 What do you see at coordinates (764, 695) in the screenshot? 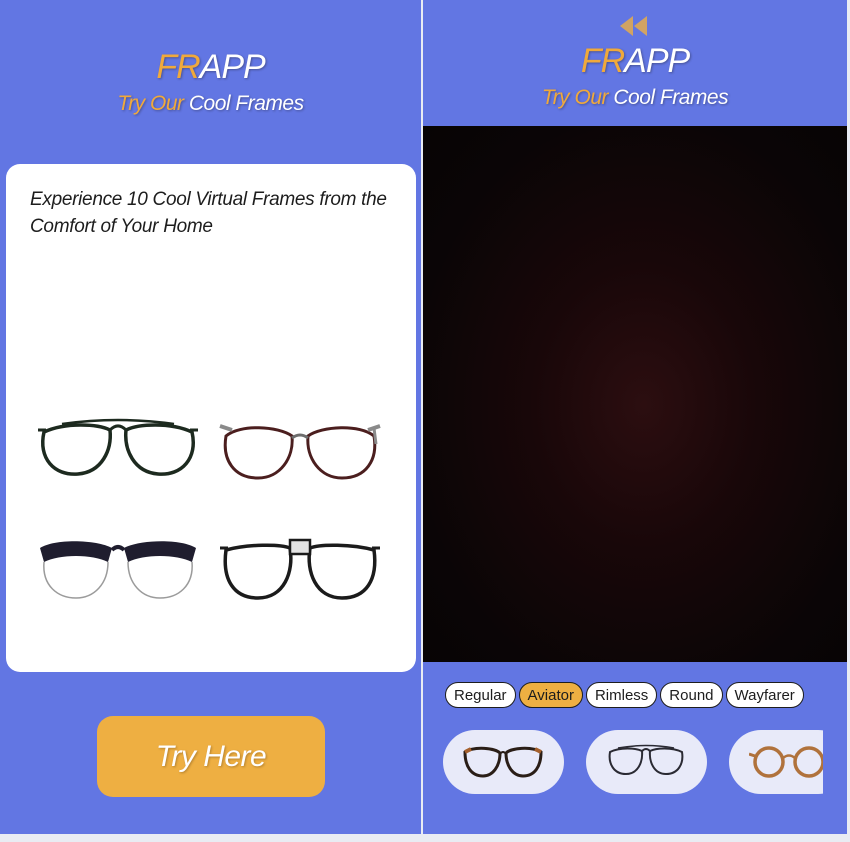
I see `tab-wayfarer: Wayfarer` at bounding box center [764, 695].